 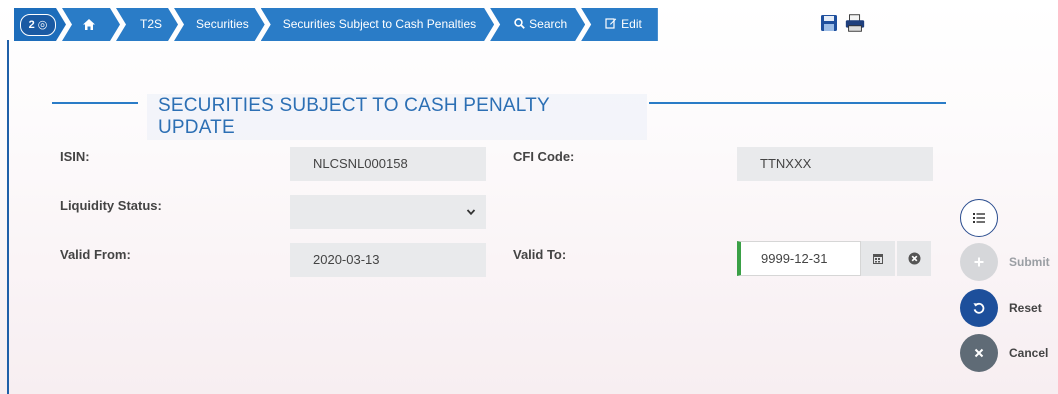 I want to click on breadcrumb-search: Search, so click(x=537, y=24).